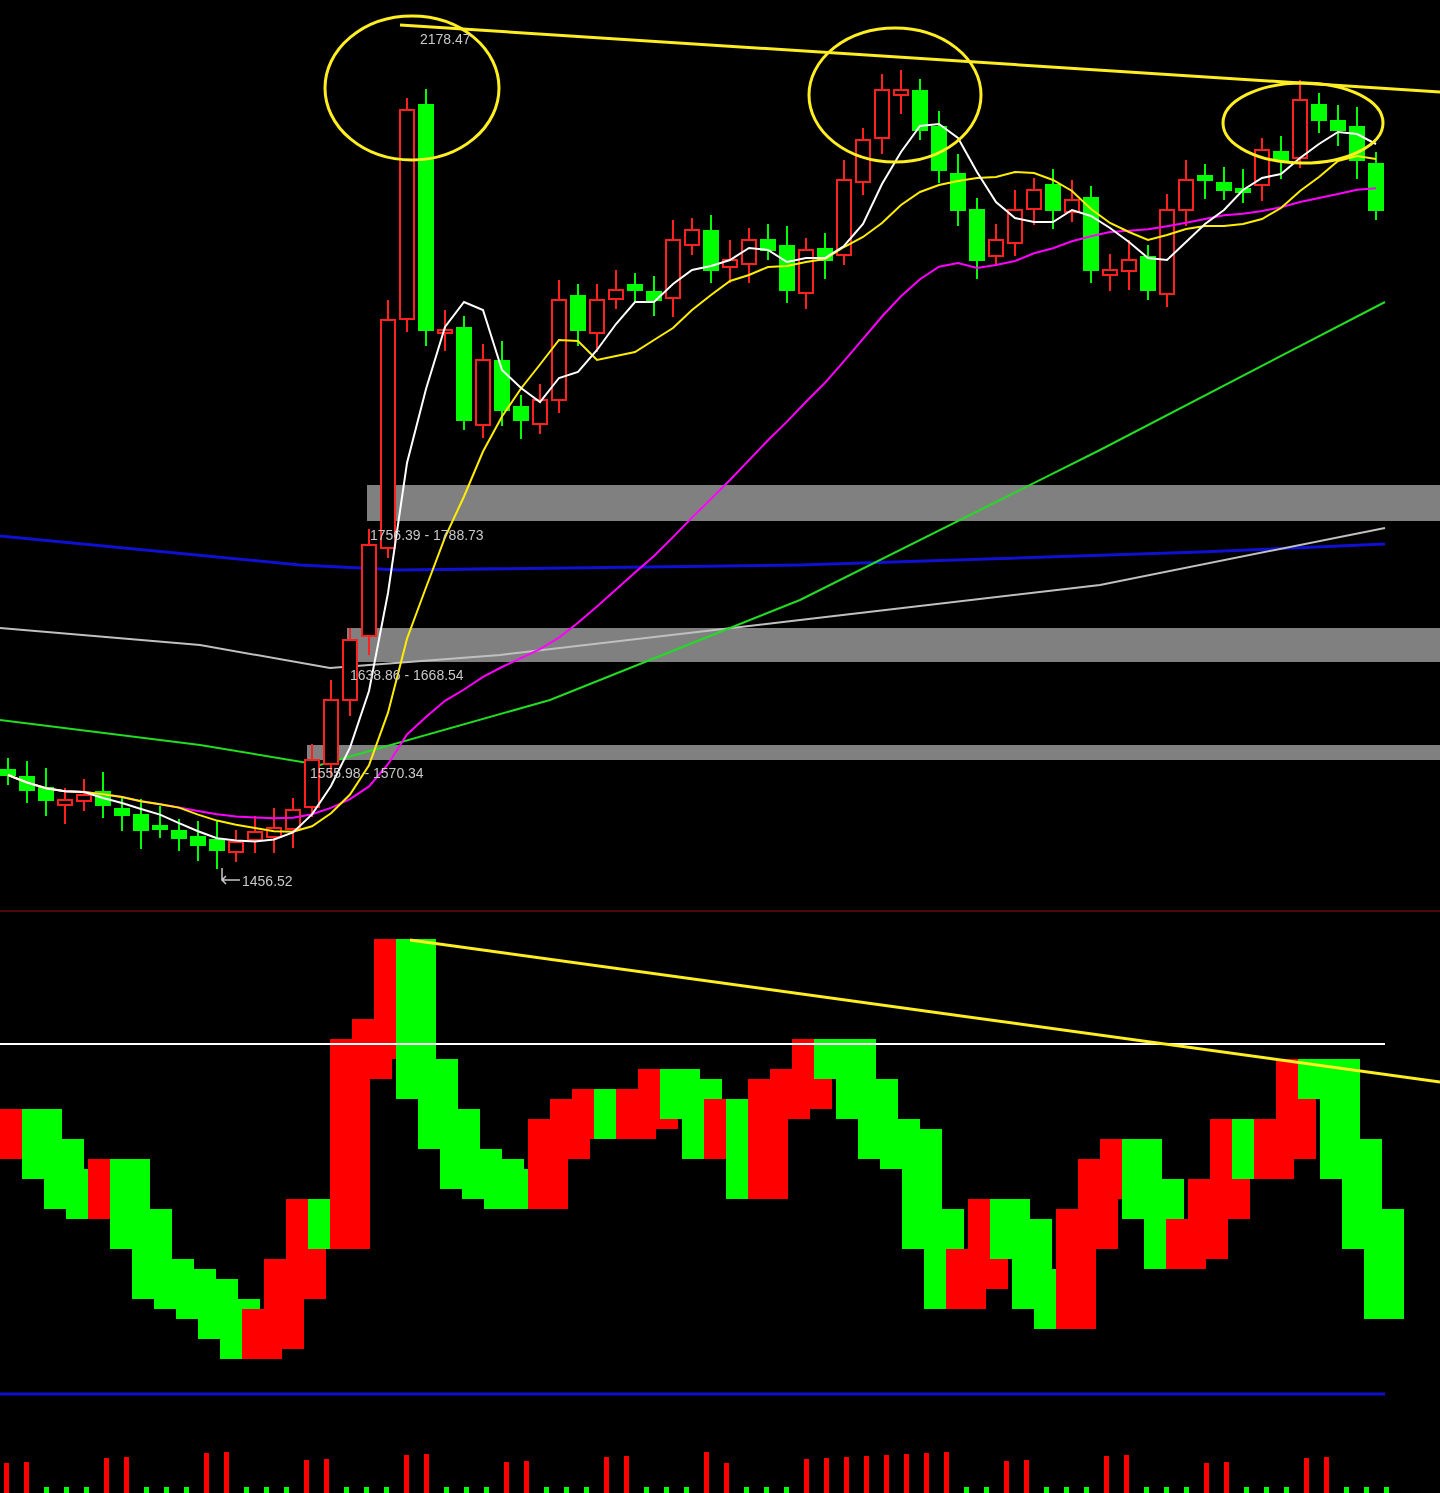  I want to click on low-pointer-arrow, so click(230, 876).